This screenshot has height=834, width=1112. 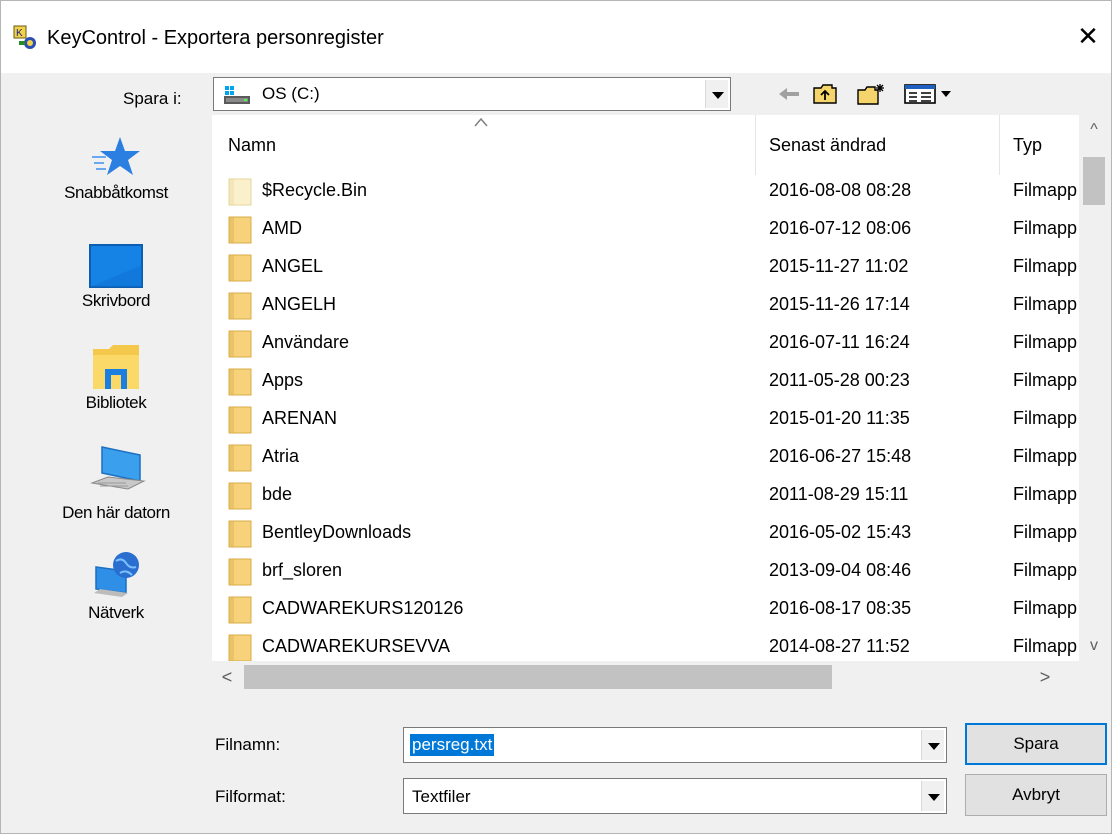 I want to click on file-row: Användare 2016-07-11 16:24 Filmapp, so click(x=644, y=343).